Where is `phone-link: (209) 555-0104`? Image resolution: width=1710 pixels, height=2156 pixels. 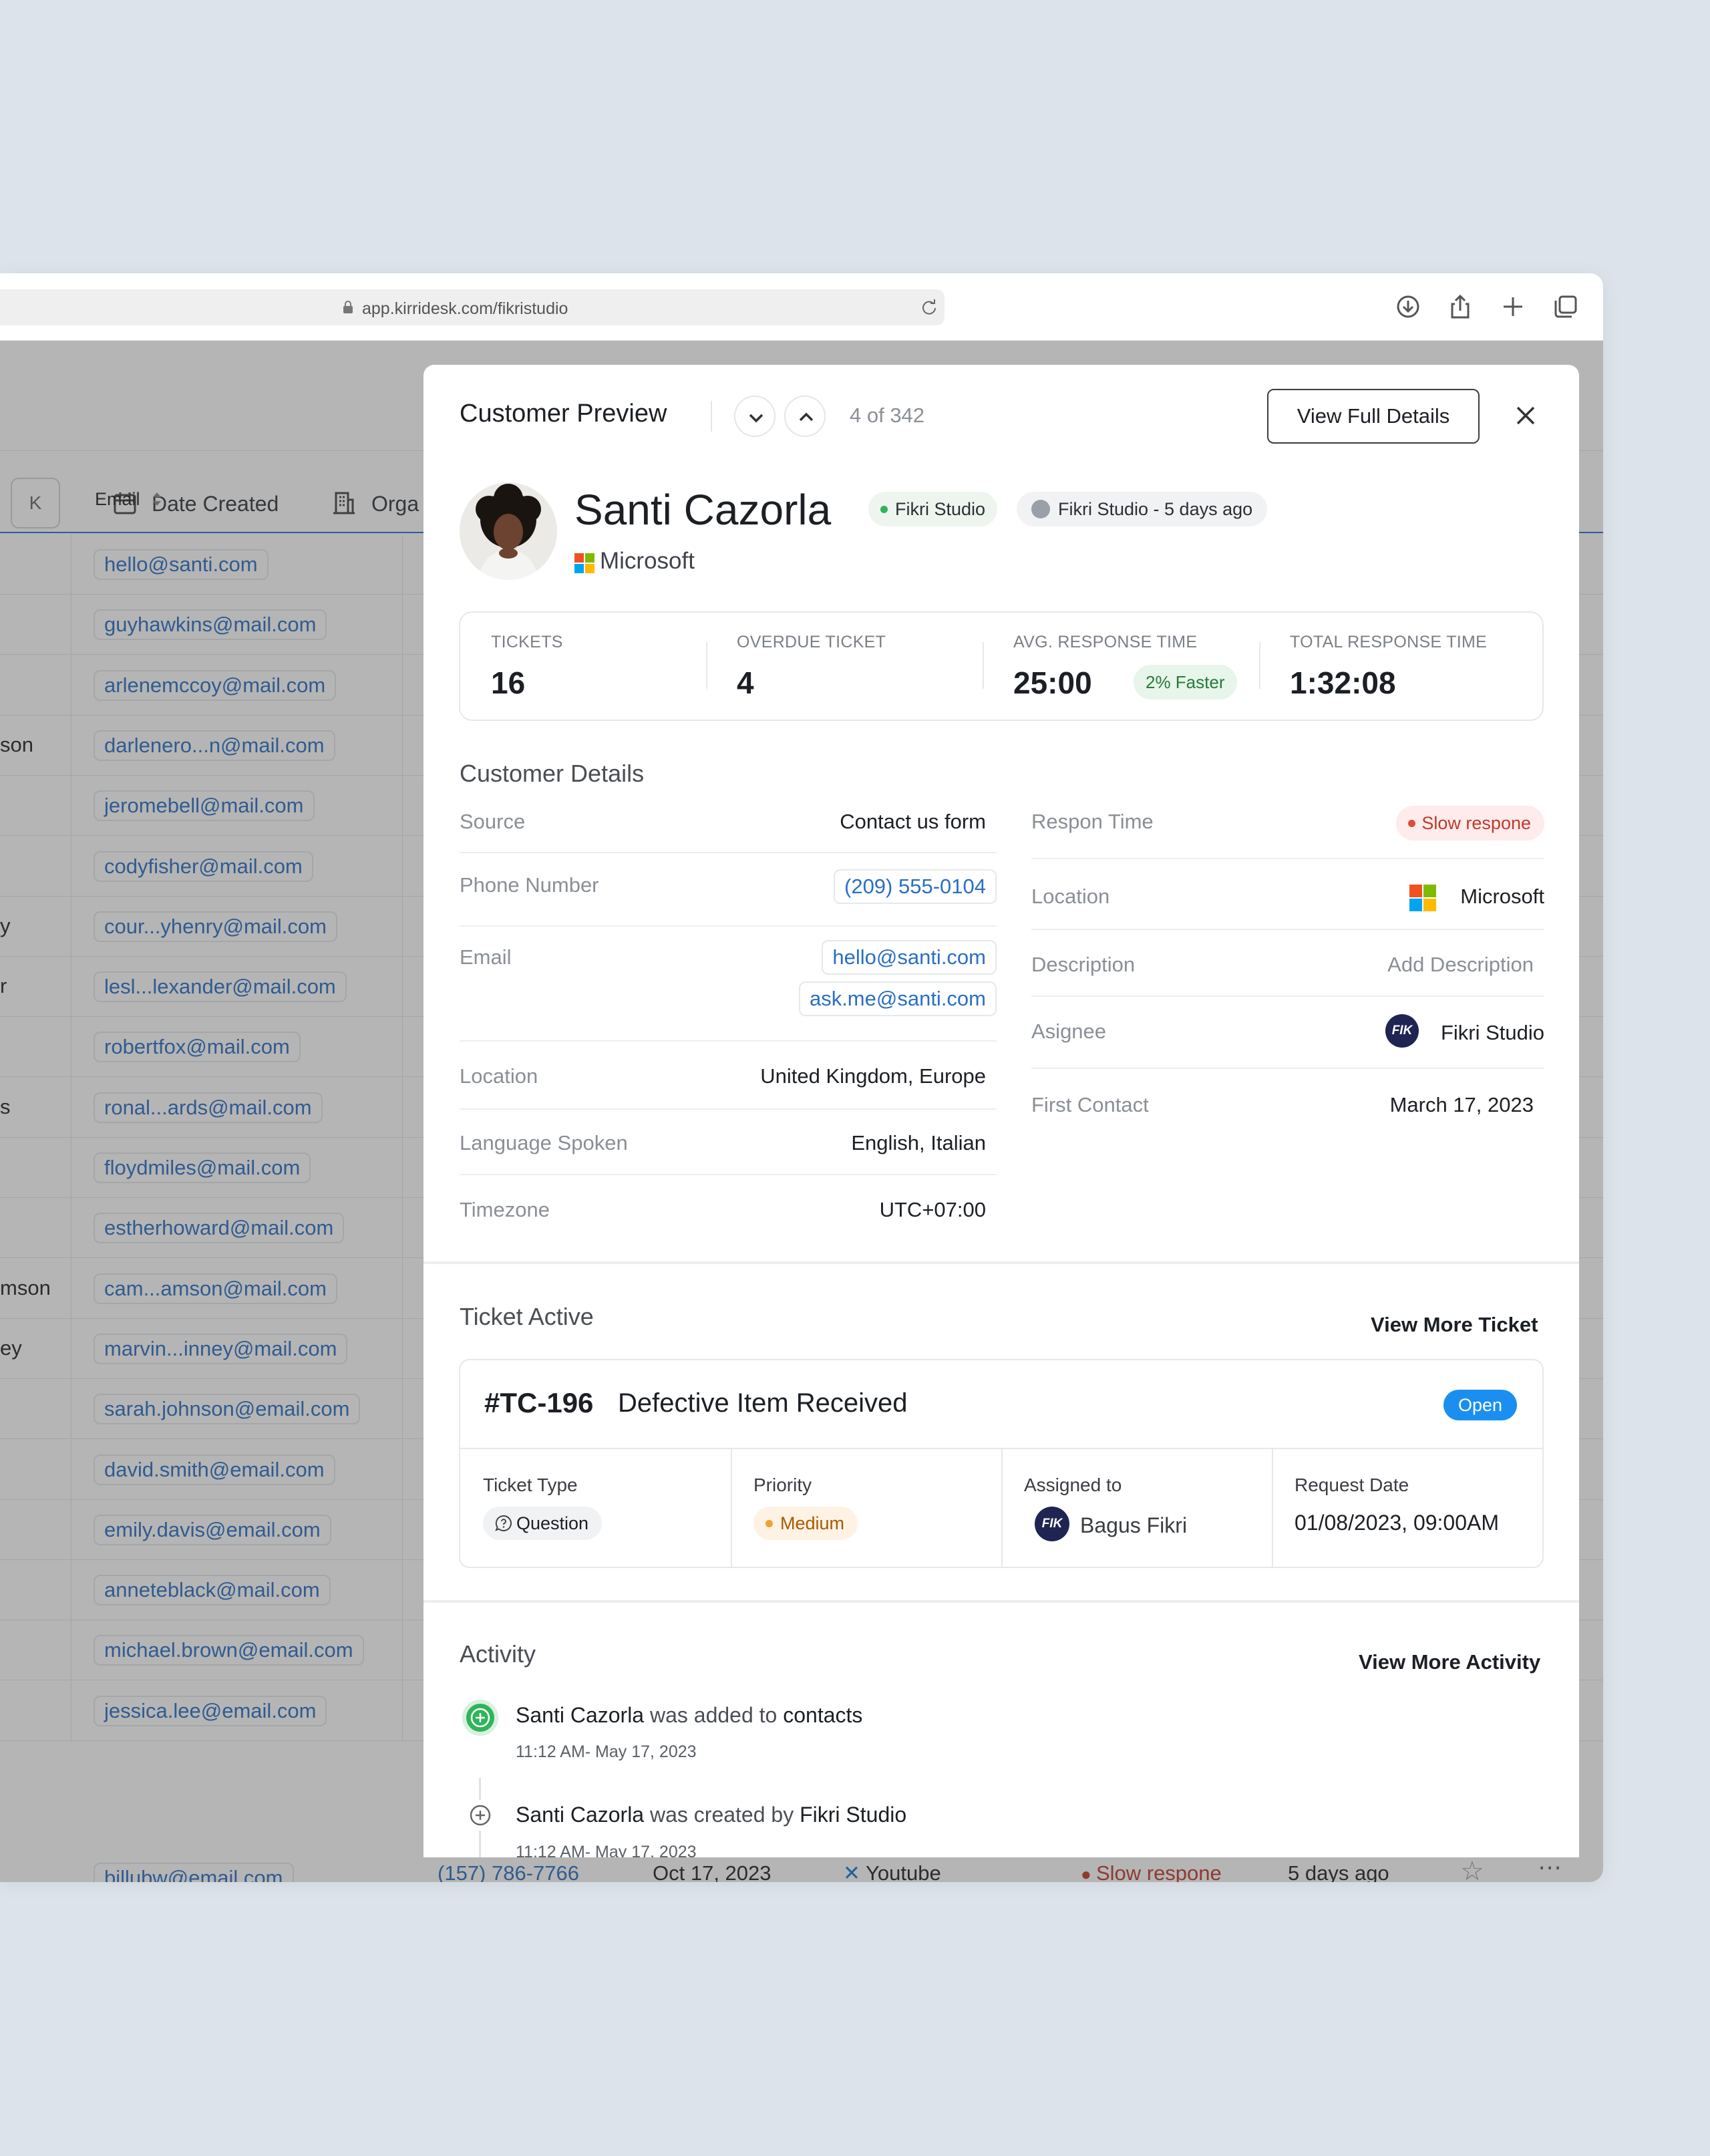 phone-link: (209) 555-0104 is located at coordinates (915, 887).